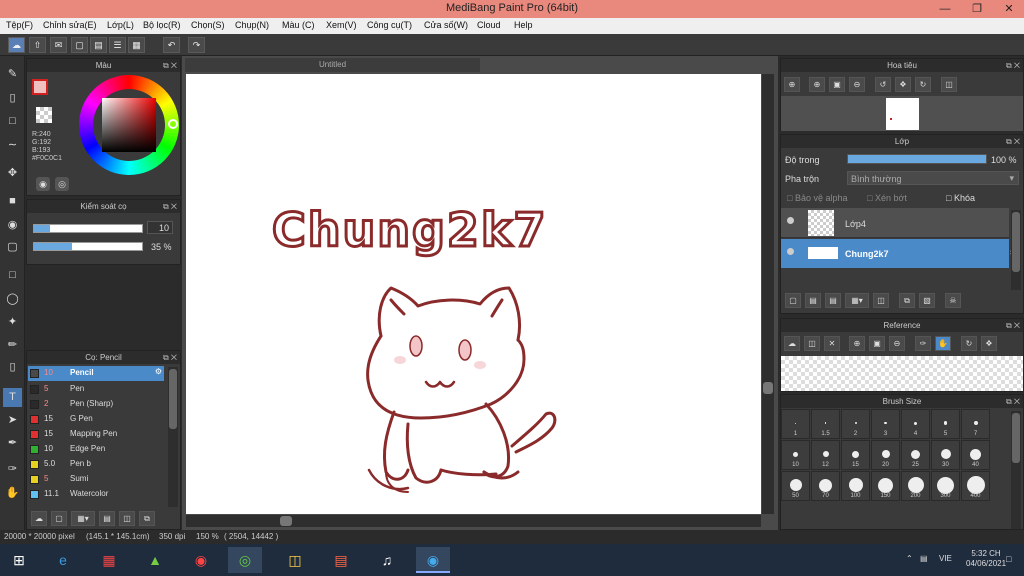 The image size is (1024, 576). What do you see at coordinates (825, 424) in the screenshot?
I see `brush-size-cell: 1.5` at bounding box center [825, 424].